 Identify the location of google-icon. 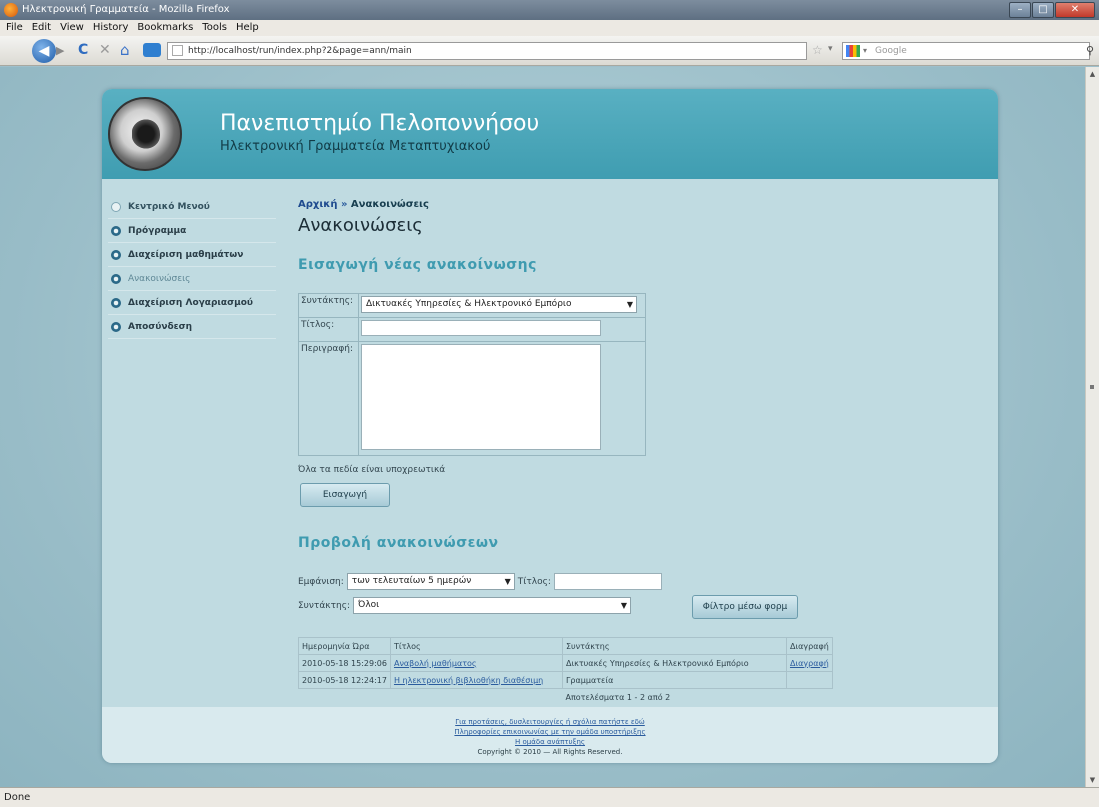
(853, 51).